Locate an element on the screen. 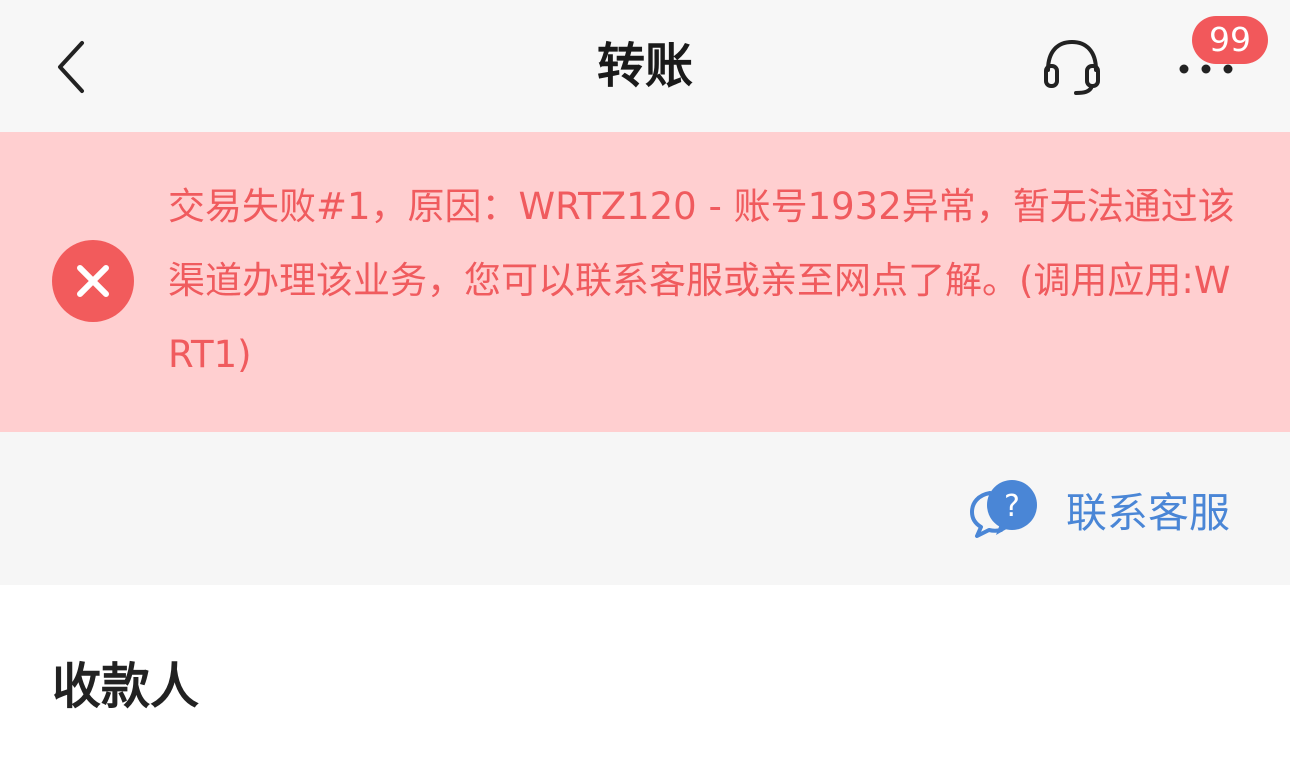  contact-label: 联系客服 is located at coordinates (1148, 513).